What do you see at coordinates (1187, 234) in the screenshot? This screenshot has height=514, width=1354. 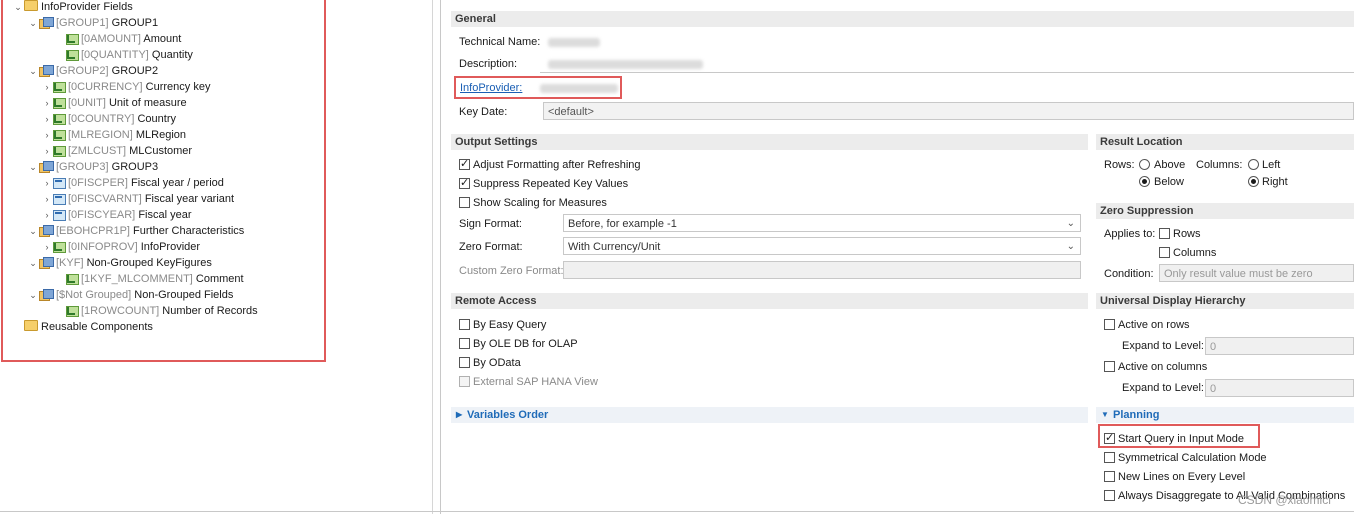 I see `zero-rows-label: Rows` at bounding box center [1187, 234].